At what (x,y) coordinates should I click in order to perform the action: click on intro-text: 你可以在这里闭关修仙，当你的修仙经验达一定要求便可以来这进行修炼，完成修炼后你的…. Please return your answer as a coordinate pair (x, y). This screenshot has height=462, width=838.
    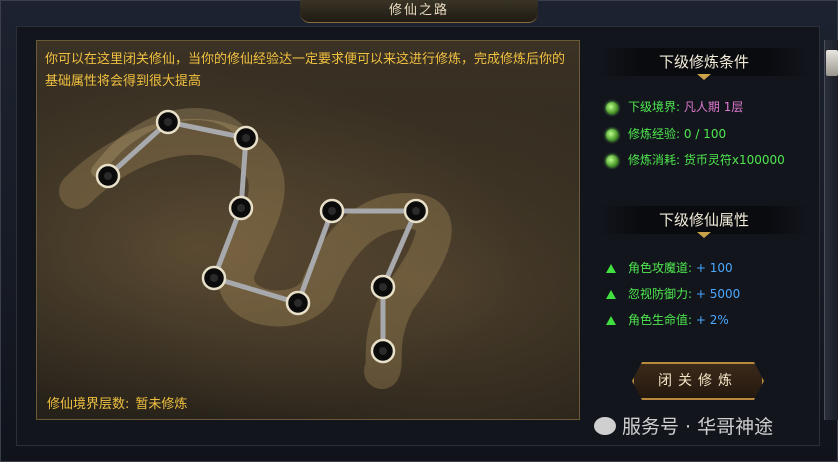
    Looking at the image, I should click on (305, 70).